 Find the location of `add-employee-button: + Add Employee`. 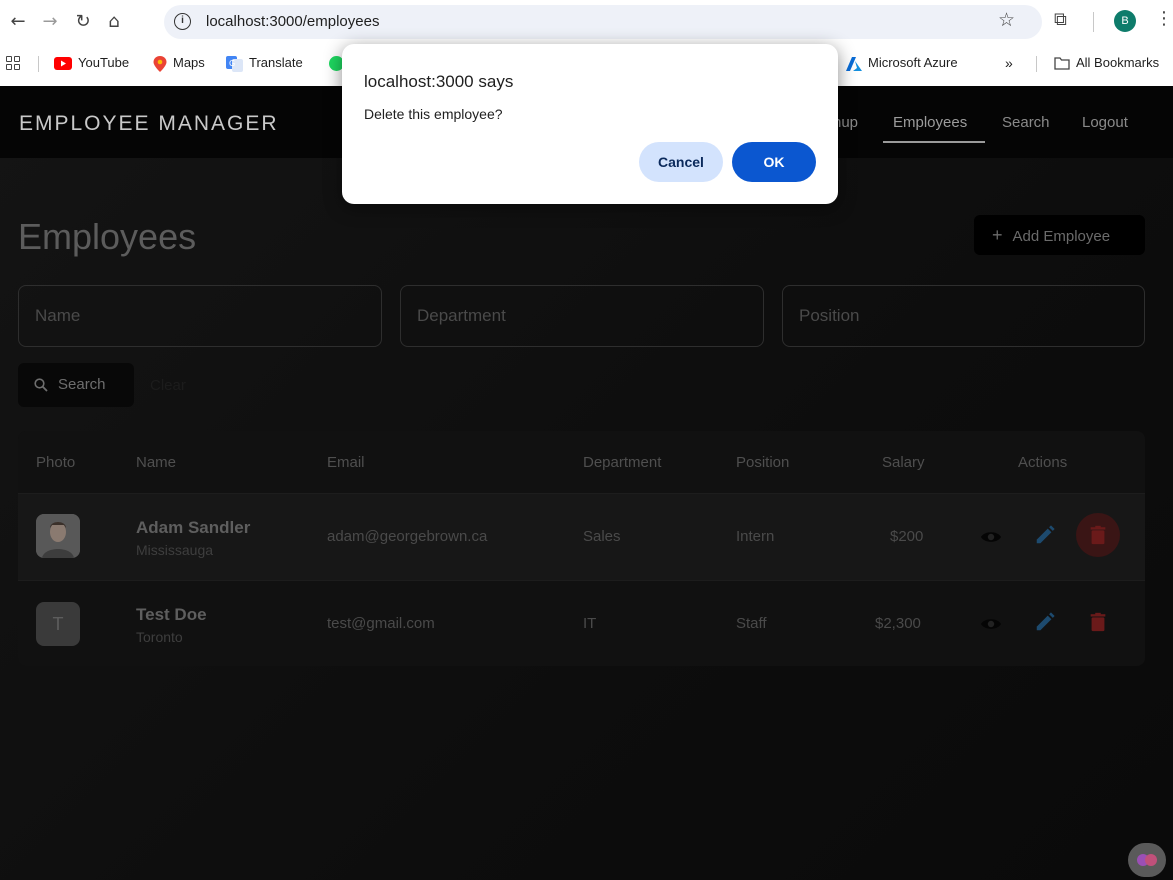

add-employee-button: + Add Employee is located at coordinates (1059, 235).